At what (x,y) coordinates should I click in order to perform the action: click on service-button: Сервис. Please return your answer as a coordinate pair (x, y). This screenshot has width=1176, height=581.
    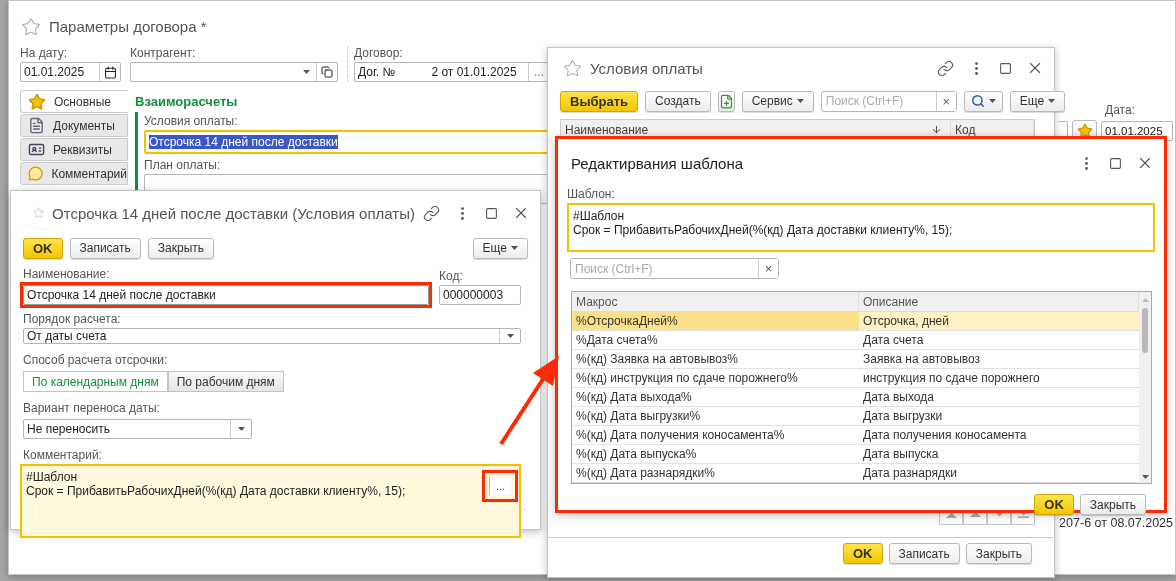
    Looking at the image, I should click on (777, 101).